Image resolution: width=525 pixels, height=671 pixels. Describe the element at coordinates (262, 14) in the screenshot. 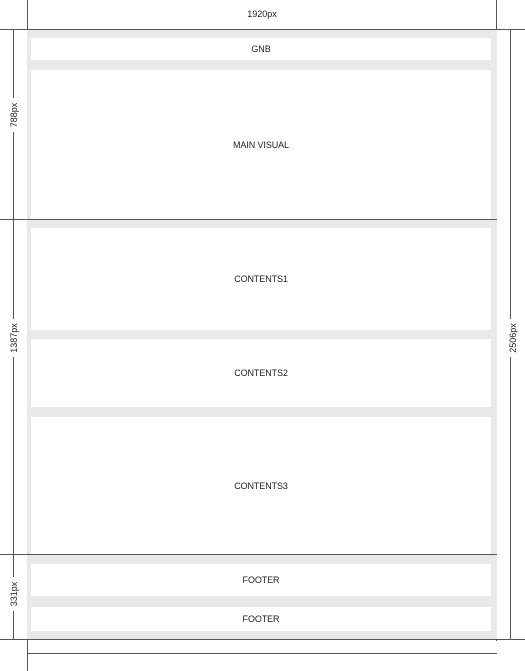

I see `width-dimension-label: 1920px` at that location.